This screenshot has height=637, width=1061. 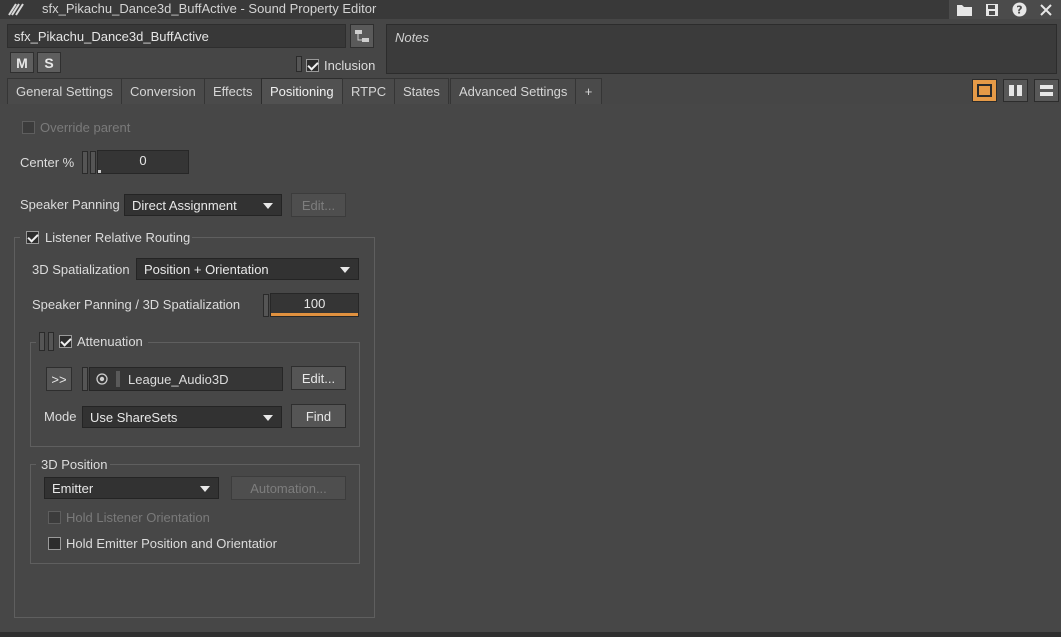 I want to click on spatialization-dropdown: Position + Orientation, so click(x=247, y=269).